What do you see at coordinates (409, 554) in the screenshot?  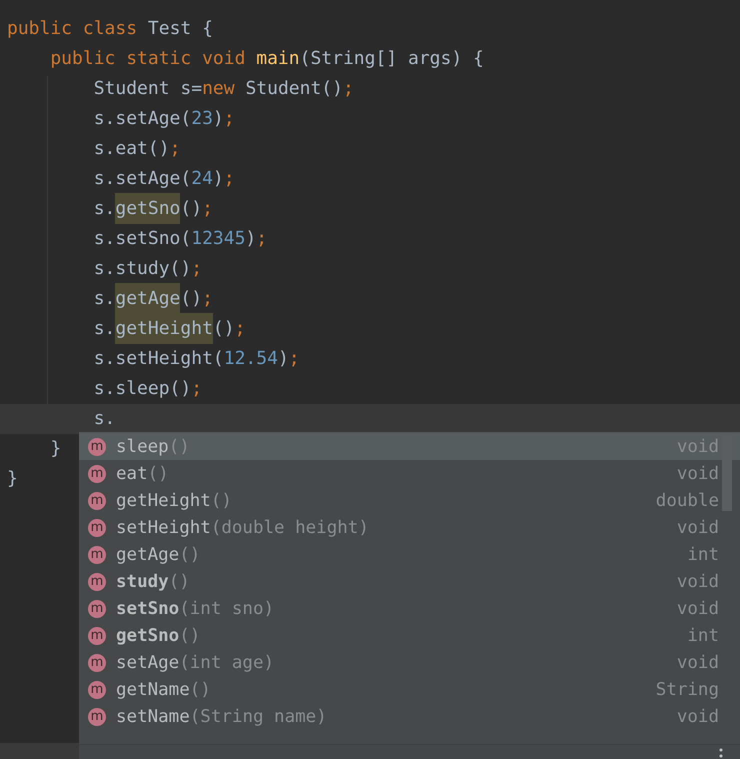 I see `suggestion-item: m getAge() int` at bounding box center [409, 554].